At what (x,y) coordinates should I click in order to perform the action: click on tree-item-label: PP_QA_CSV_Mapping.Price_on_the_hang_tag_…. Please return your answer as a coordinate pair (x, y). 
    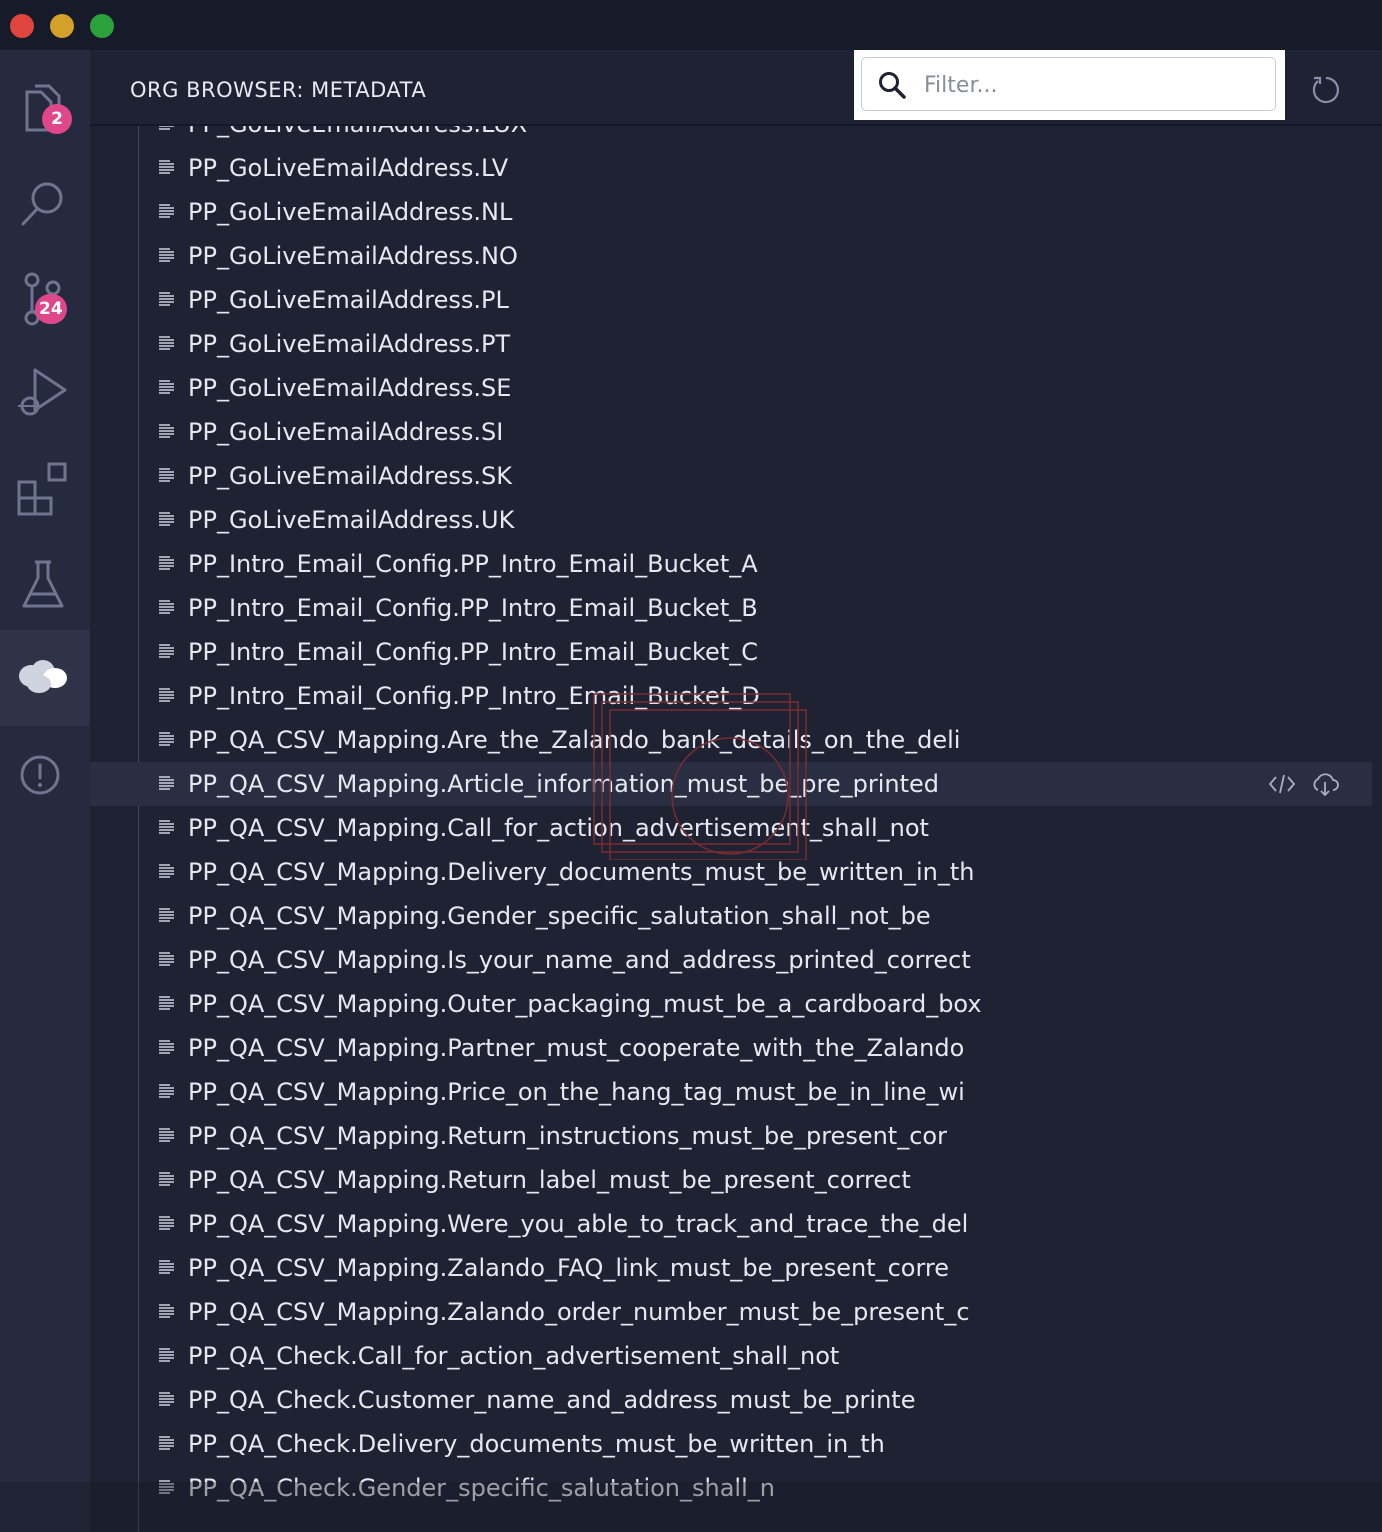
    Looking at the image, I should click on (576, 1092).